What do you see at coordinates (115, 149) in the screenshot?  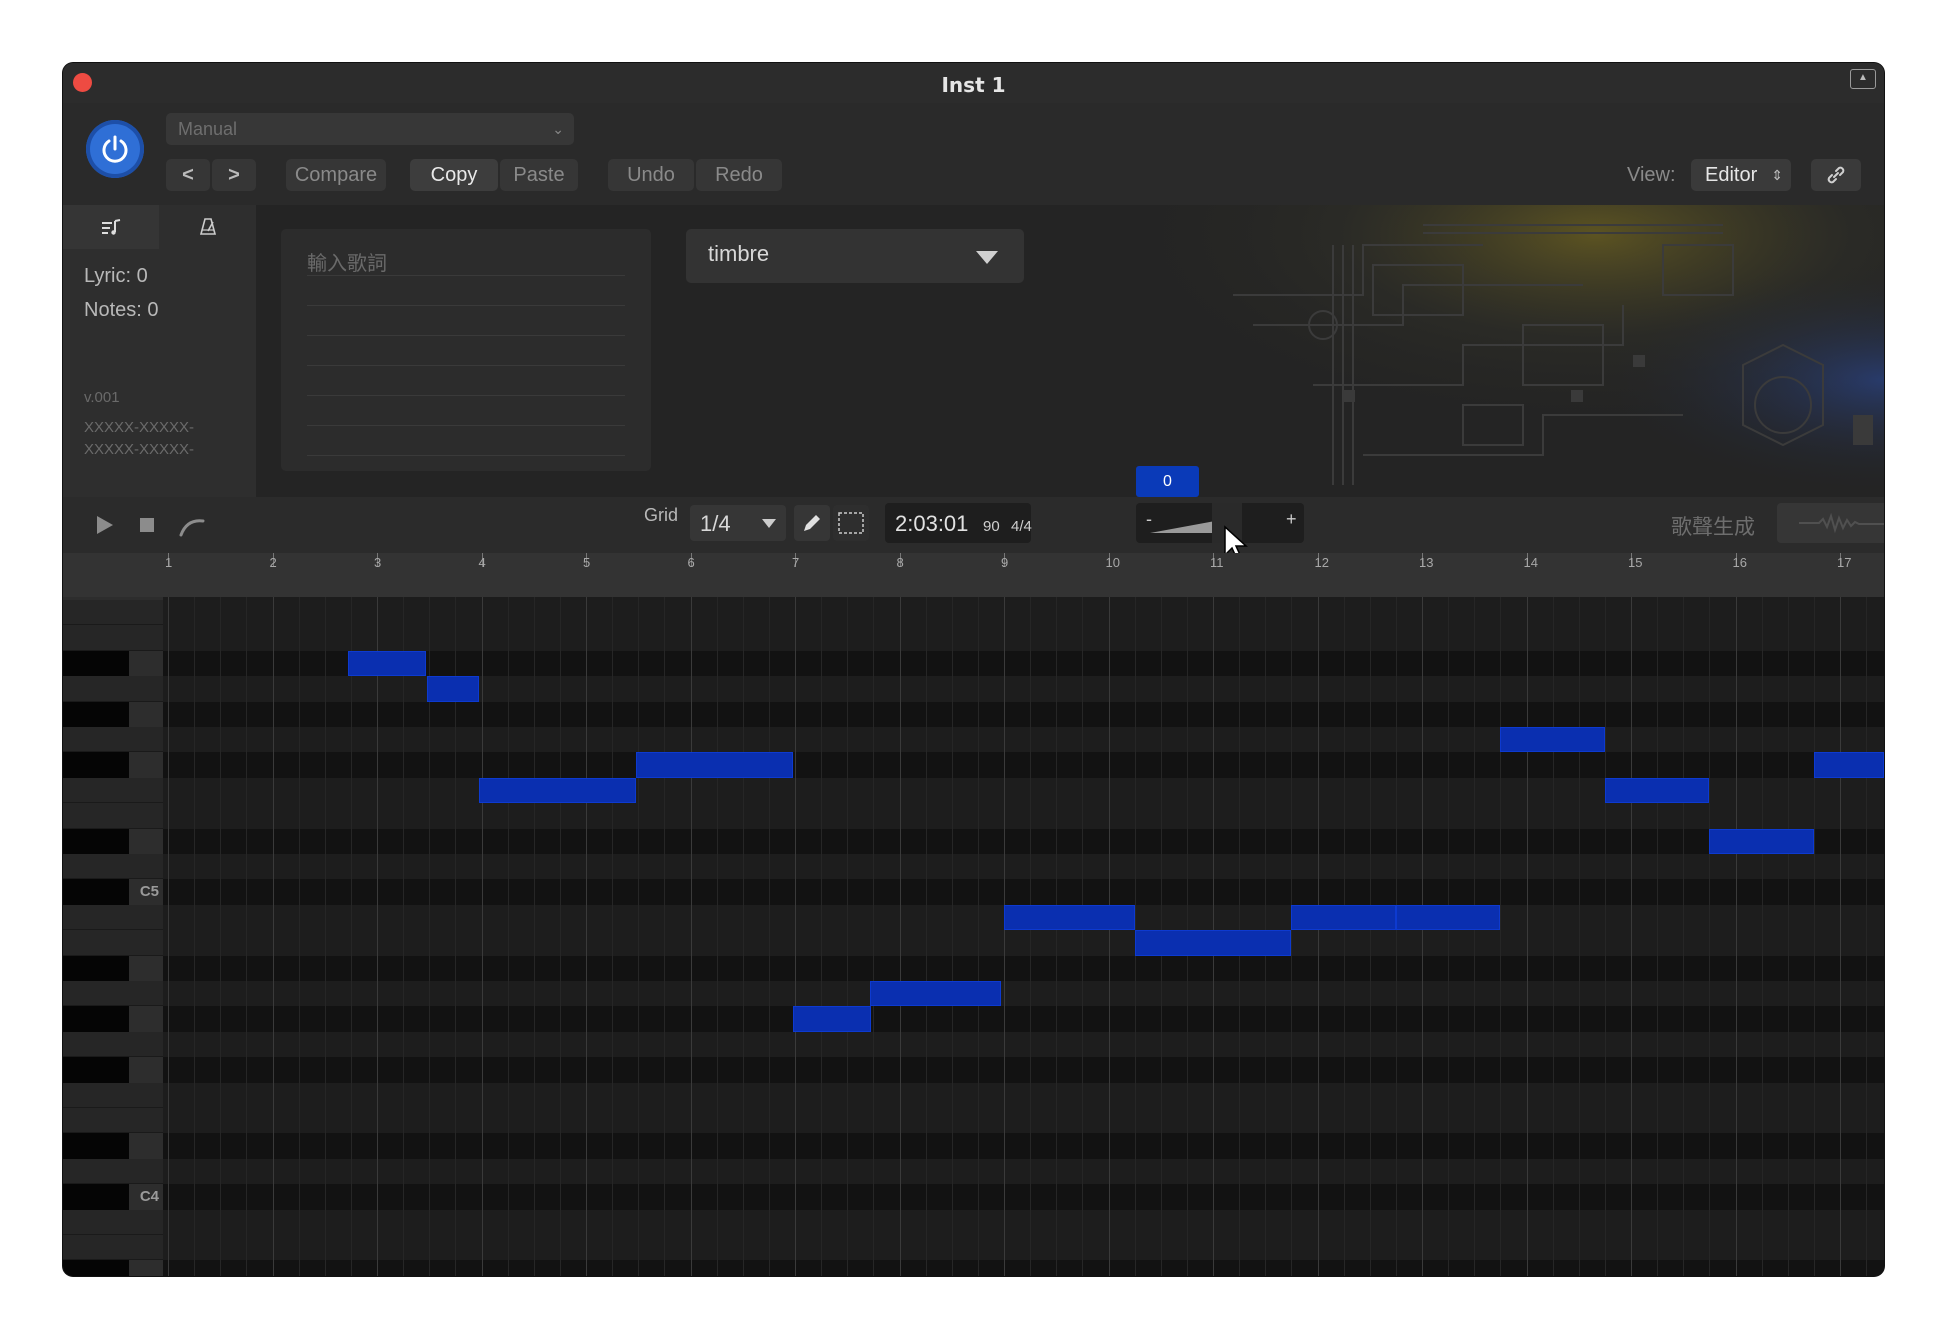 I see `power-button` at bounding box center [115, 149].